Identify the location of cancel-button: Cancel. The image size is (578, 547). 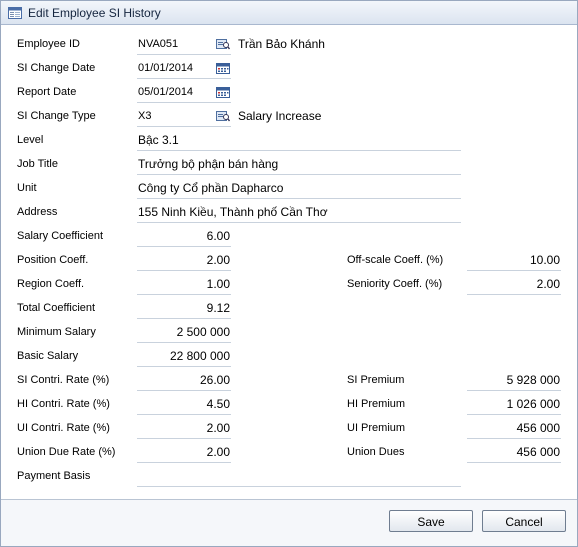
(524, 521).